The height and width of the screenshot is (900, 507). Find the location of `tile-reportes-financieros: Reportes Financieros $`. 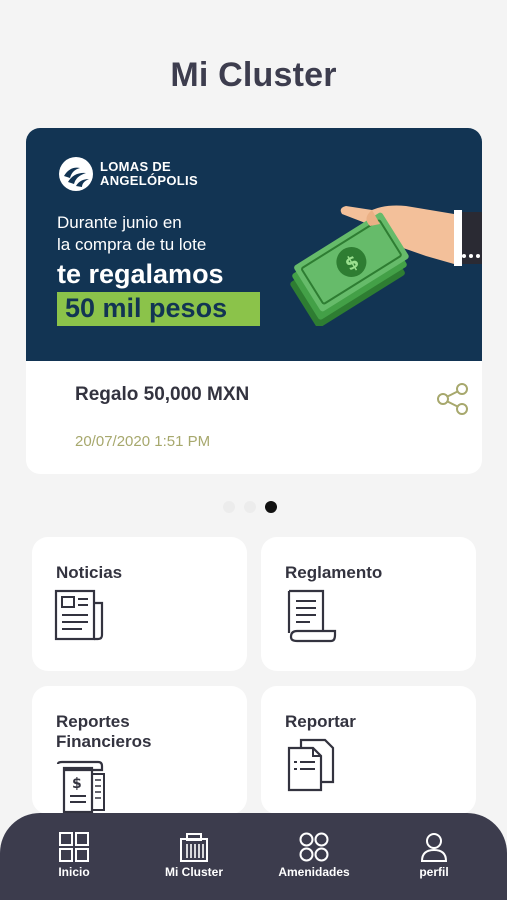

tile-reportes-financieros: Reportes Financieros $ is located at coordinates (139, 750).